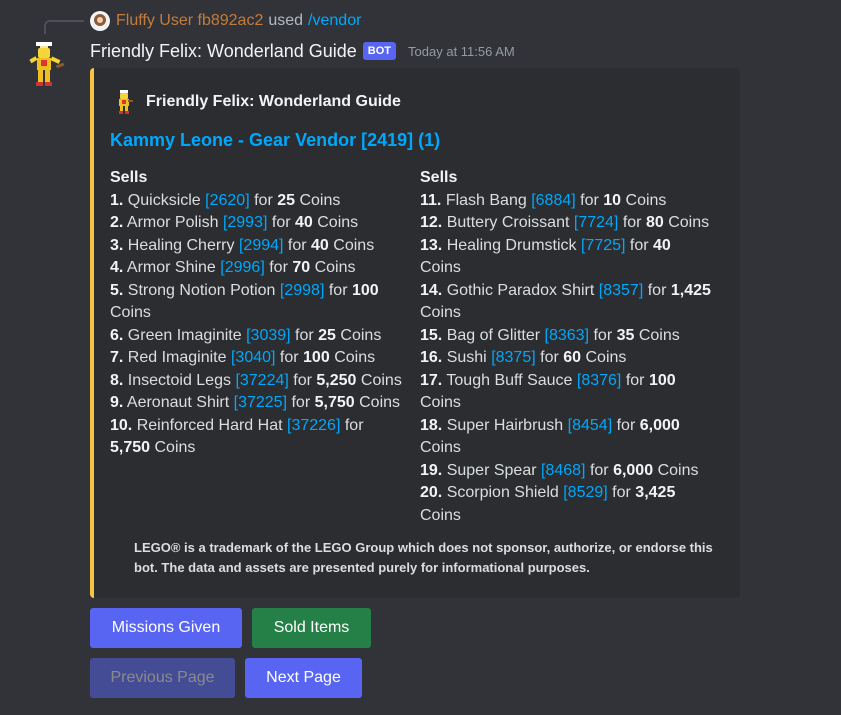 This screenshot has height=715, width=841. I want to click on reply-reference: Fluffy User fb892ac2 used /vendor, so click(225, 21).